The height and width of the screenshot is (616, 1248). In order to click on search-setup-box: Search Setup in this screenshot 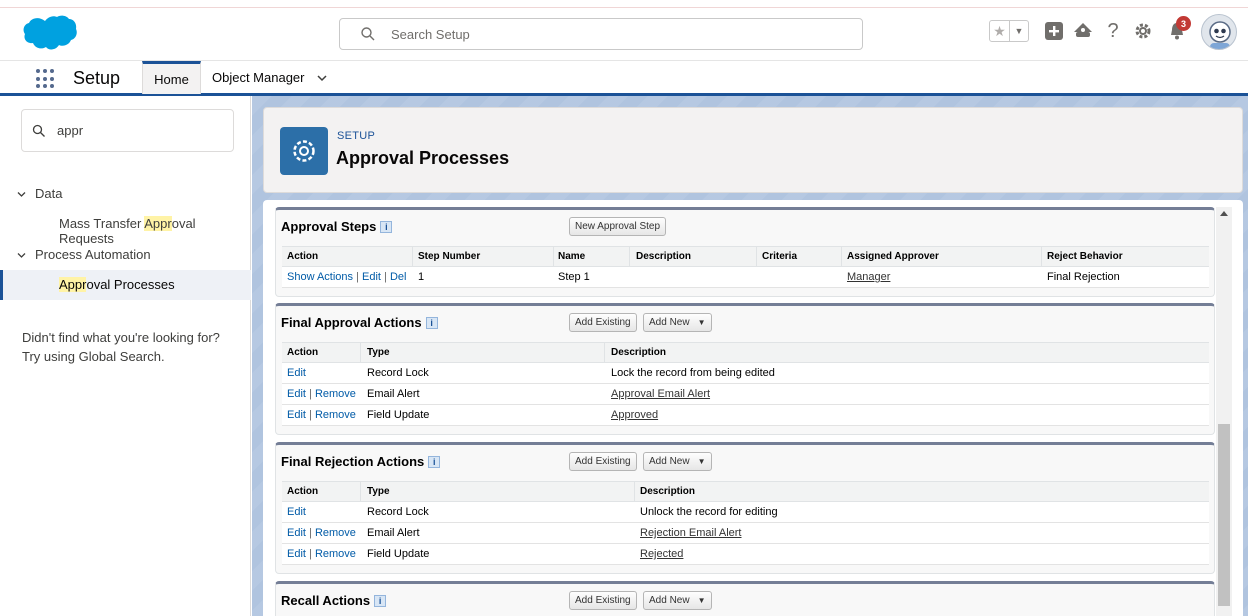, I will do `click(601, 34)`.